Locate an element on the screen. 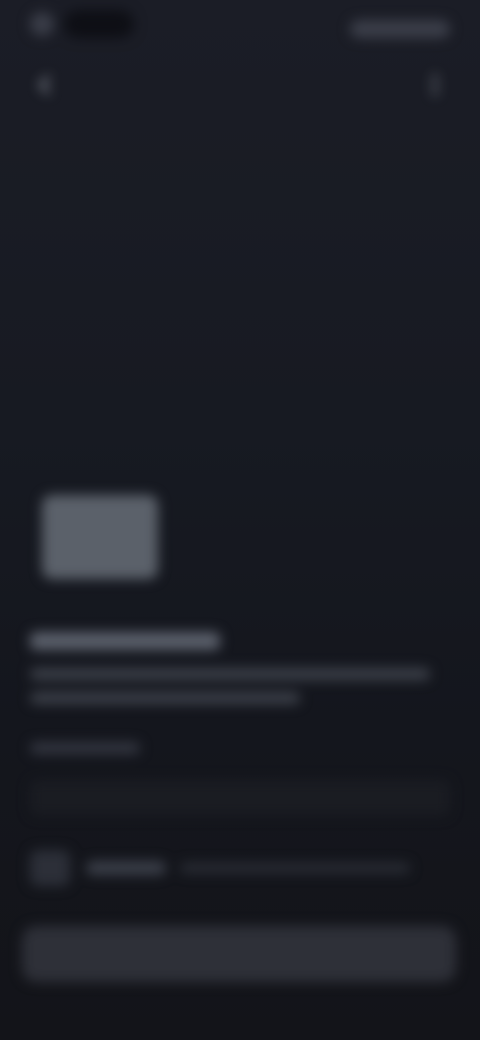  option-detail is located at coordinates (295, 868).